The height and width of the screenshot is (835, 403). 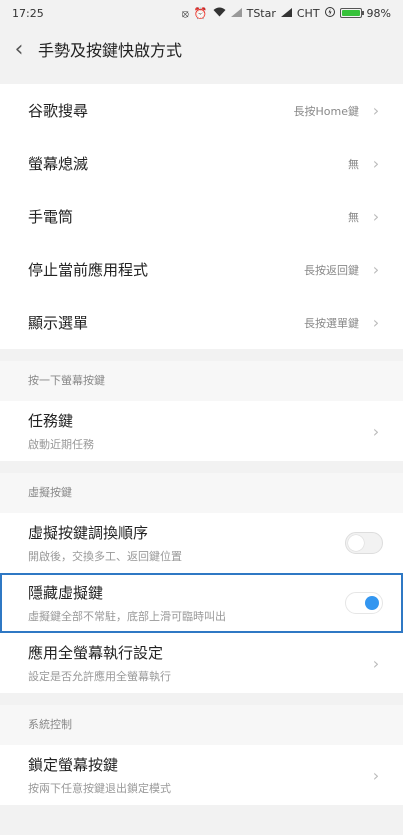 I want to click on google-search-row: 谷歌搜尋 長按Home鍵 ›, so click(x=201, y=110).